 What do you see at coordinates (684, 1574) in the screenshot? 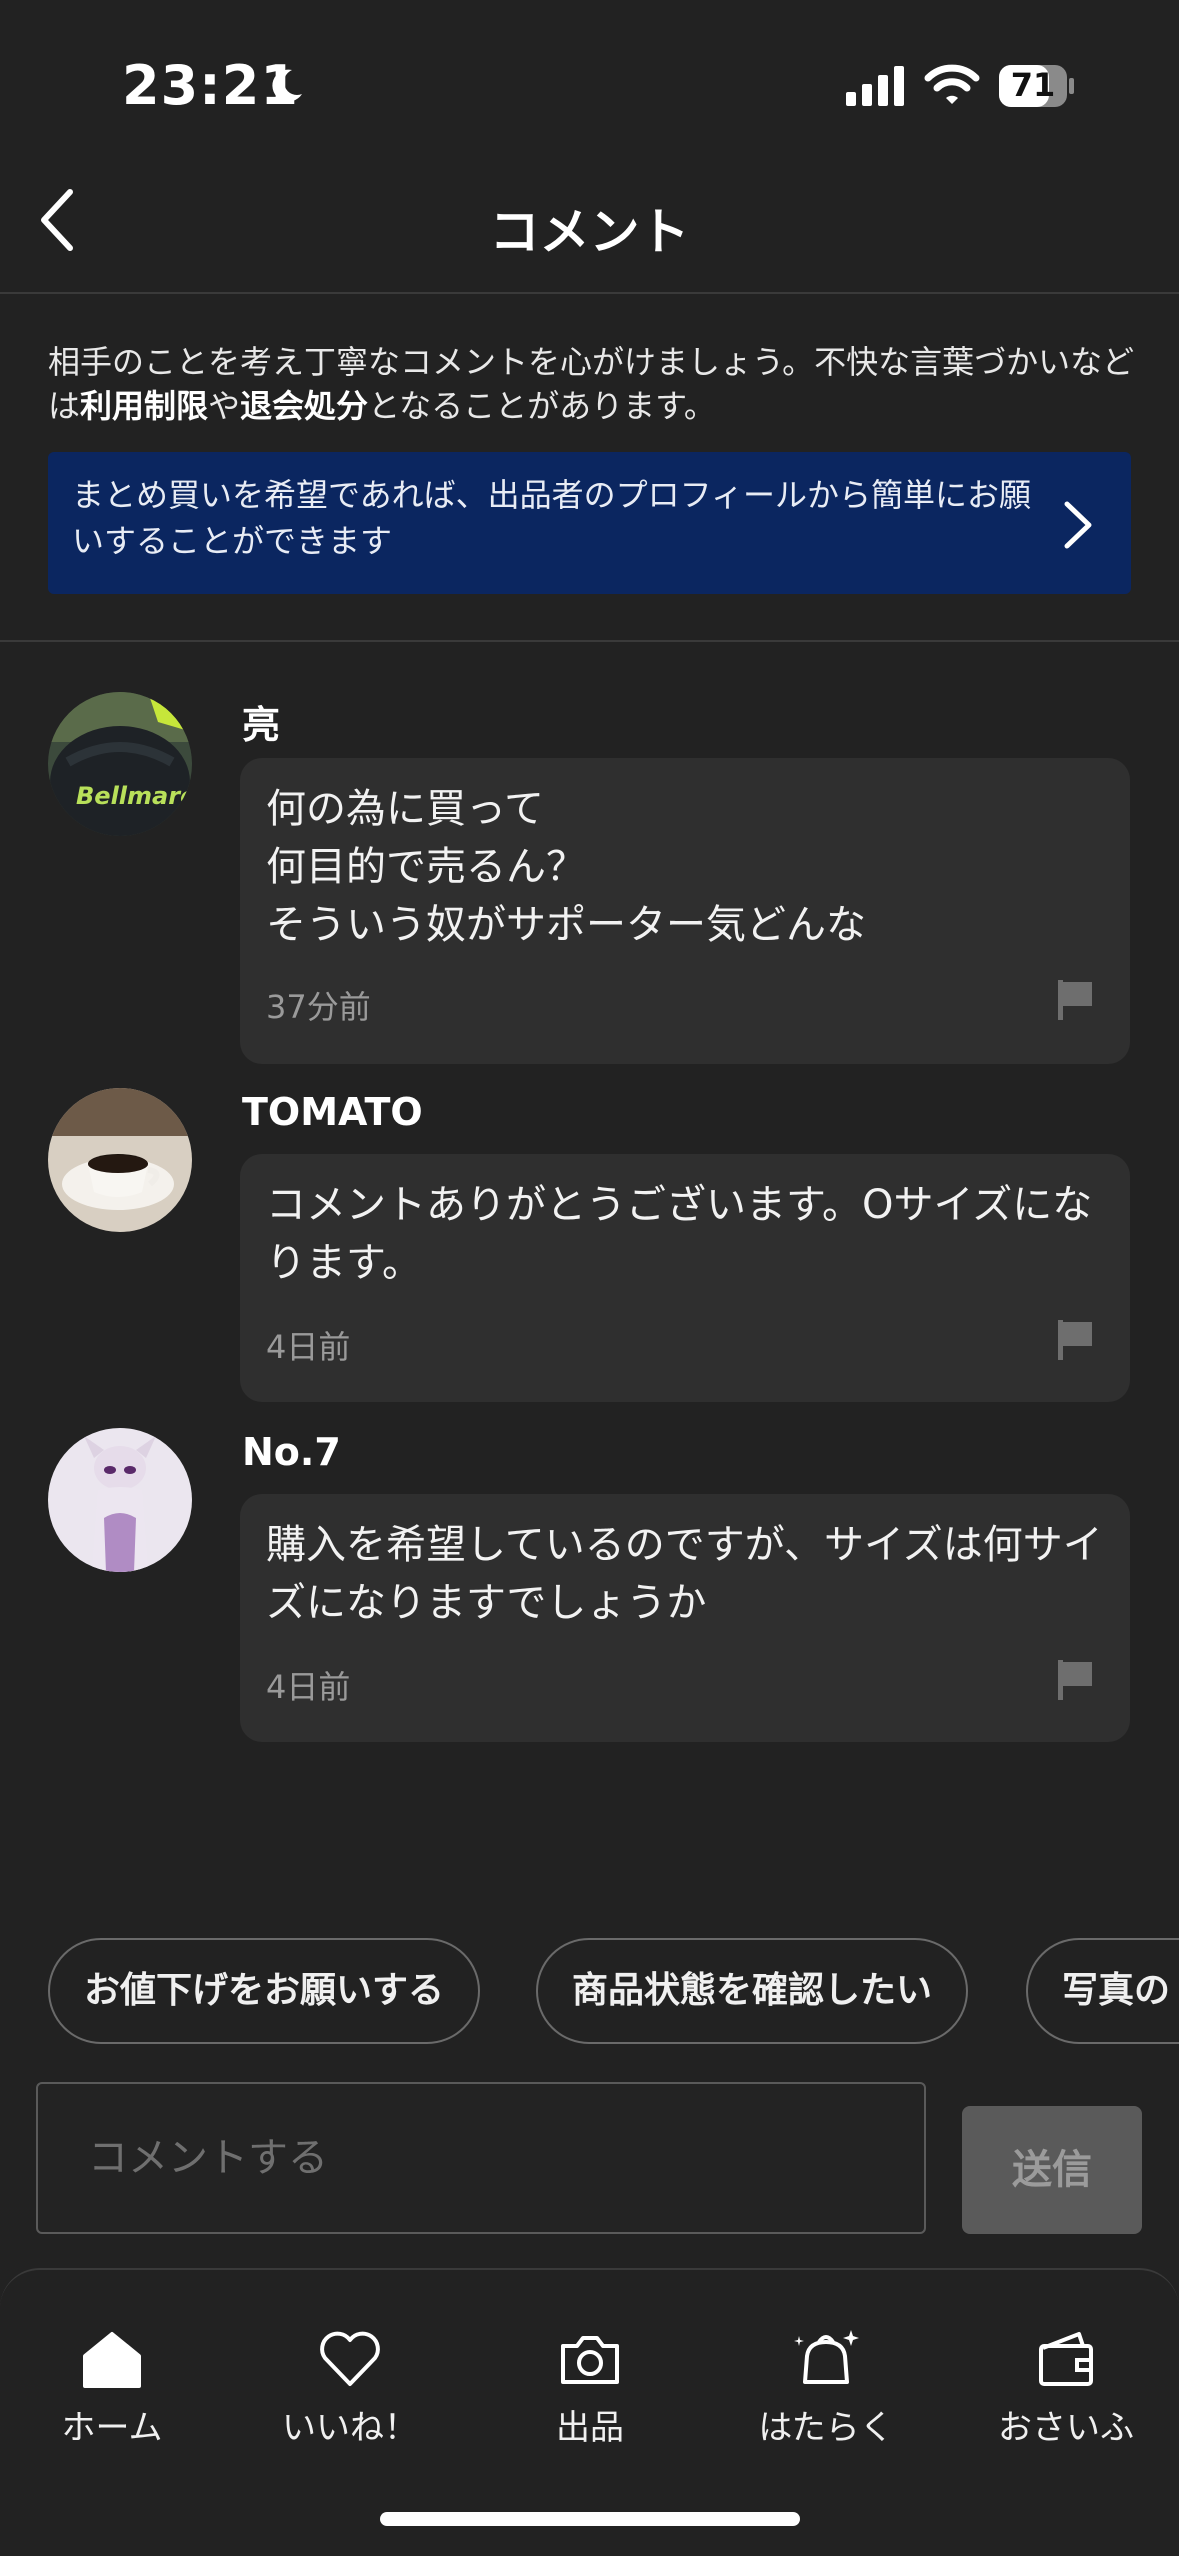
I see `comment-text: 購入を希望しているのですが、サイズは何サイズになりますでしょうか` at bounding box center [684, 1574].